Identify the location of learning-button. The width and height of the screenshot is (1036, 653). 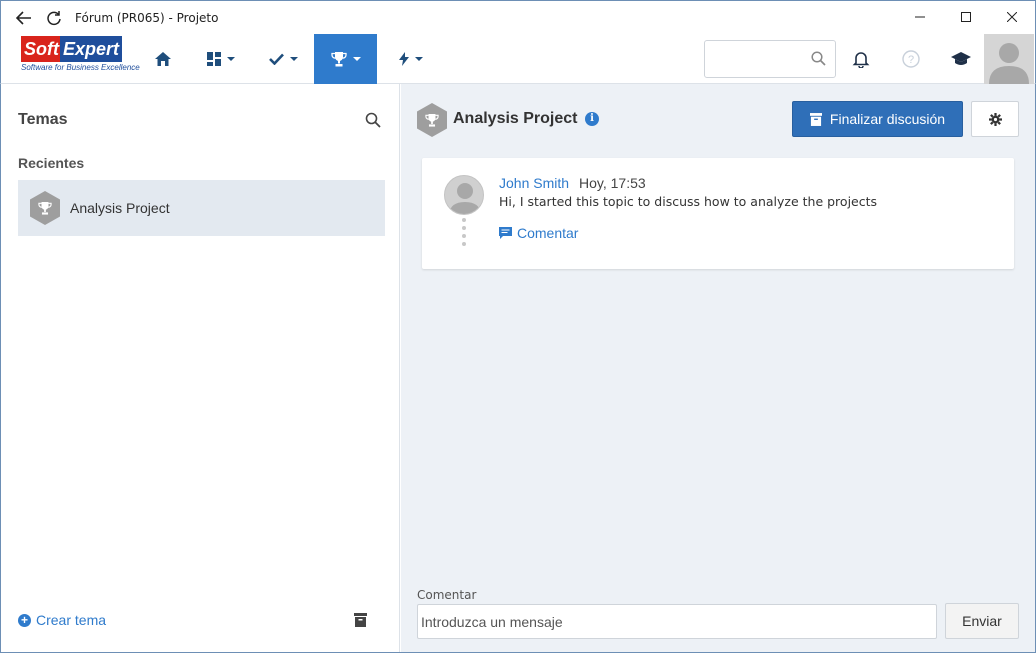
(961, 59).